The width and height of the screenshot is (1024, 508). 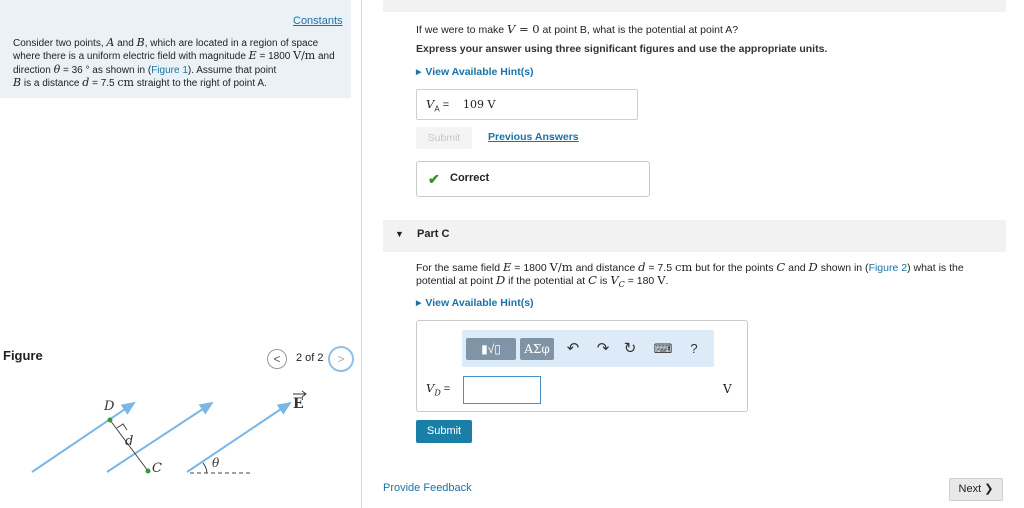 I want to click on intro-text: ). Assume that point, so click(x=232, y=70).